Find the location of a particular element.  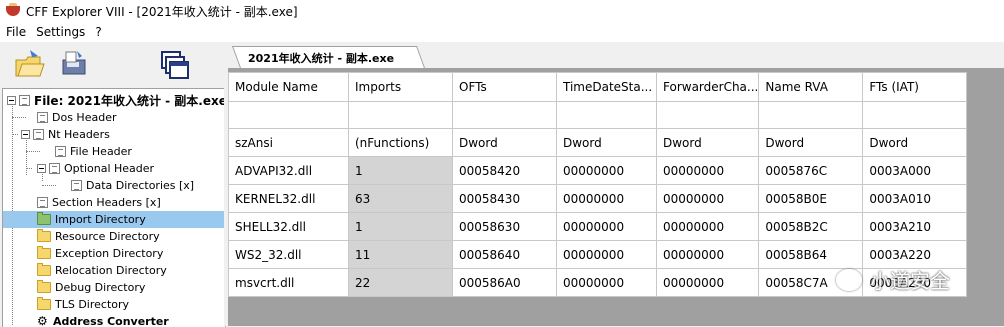

column-header-row-cell: Name RVA is located at coordinates (811, 87).